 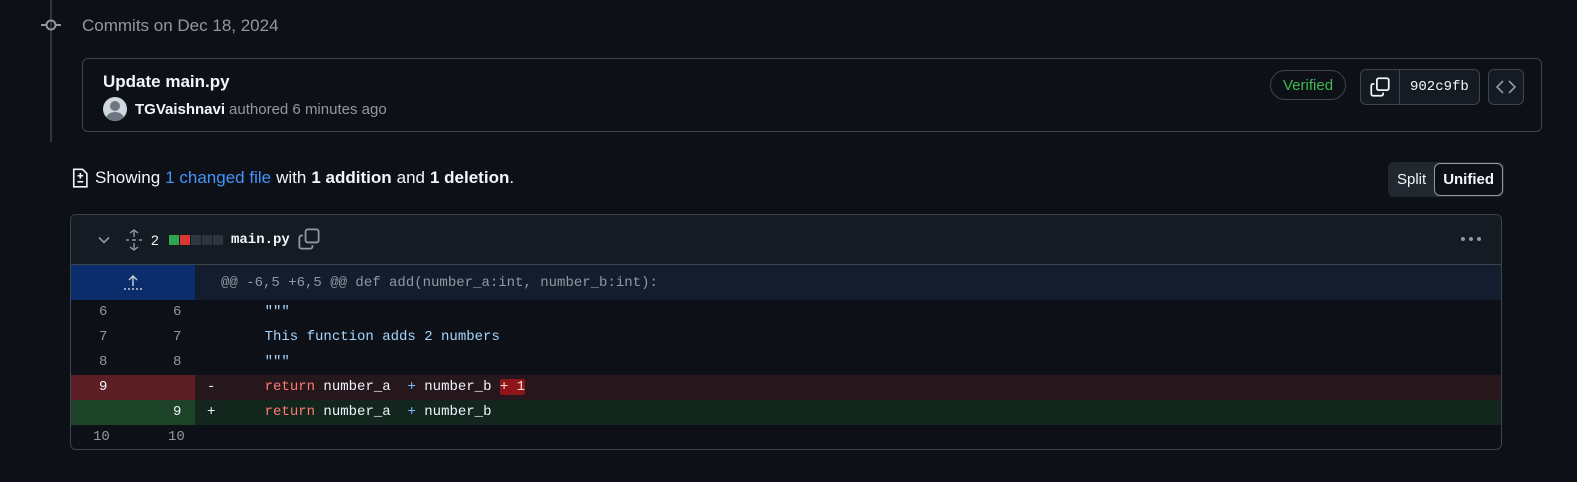 I want to click on new-line-number: 8, so click(x=164, y=362).